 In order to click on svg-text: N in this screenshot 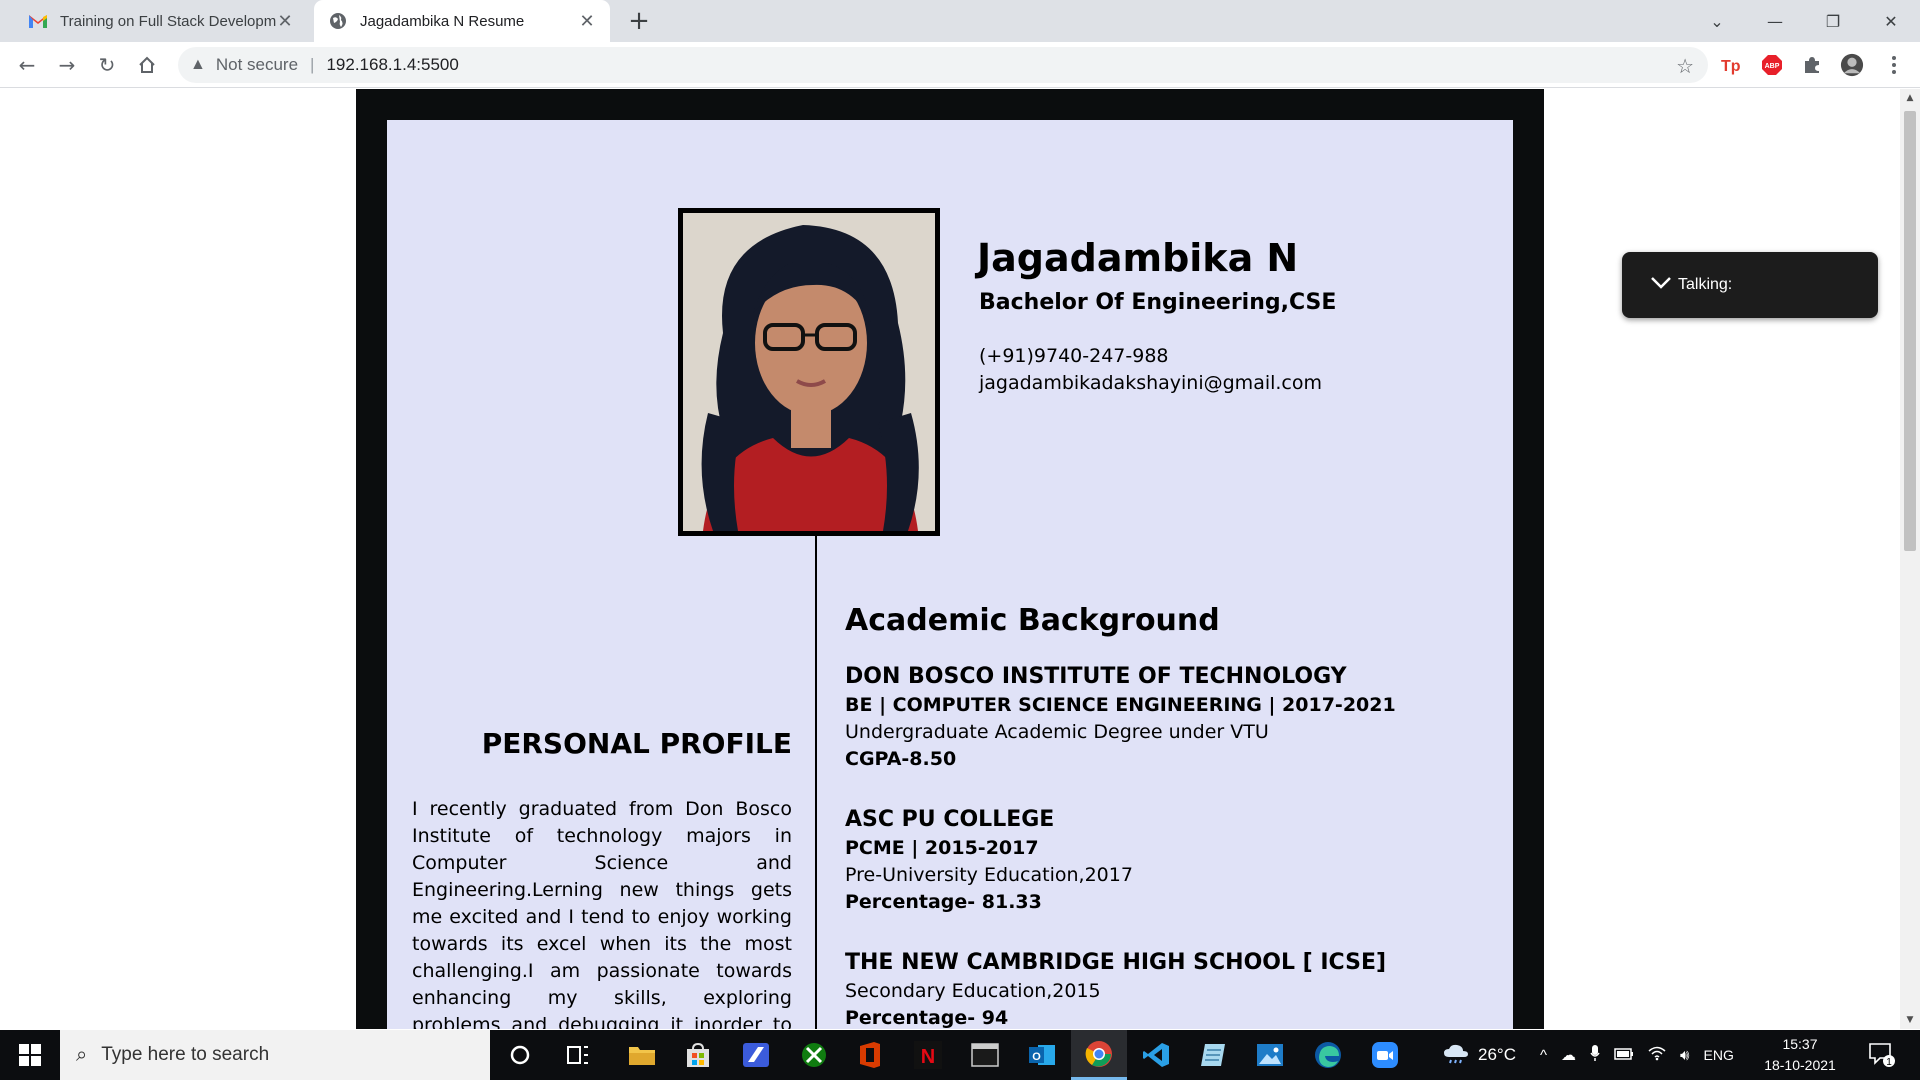, I will do `click(928, 1057)`.